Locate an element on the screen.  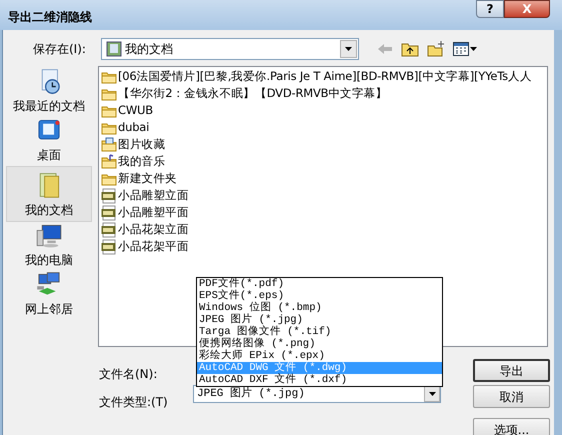
places-item: 我的电脑 is located at coordinates (49, 246).